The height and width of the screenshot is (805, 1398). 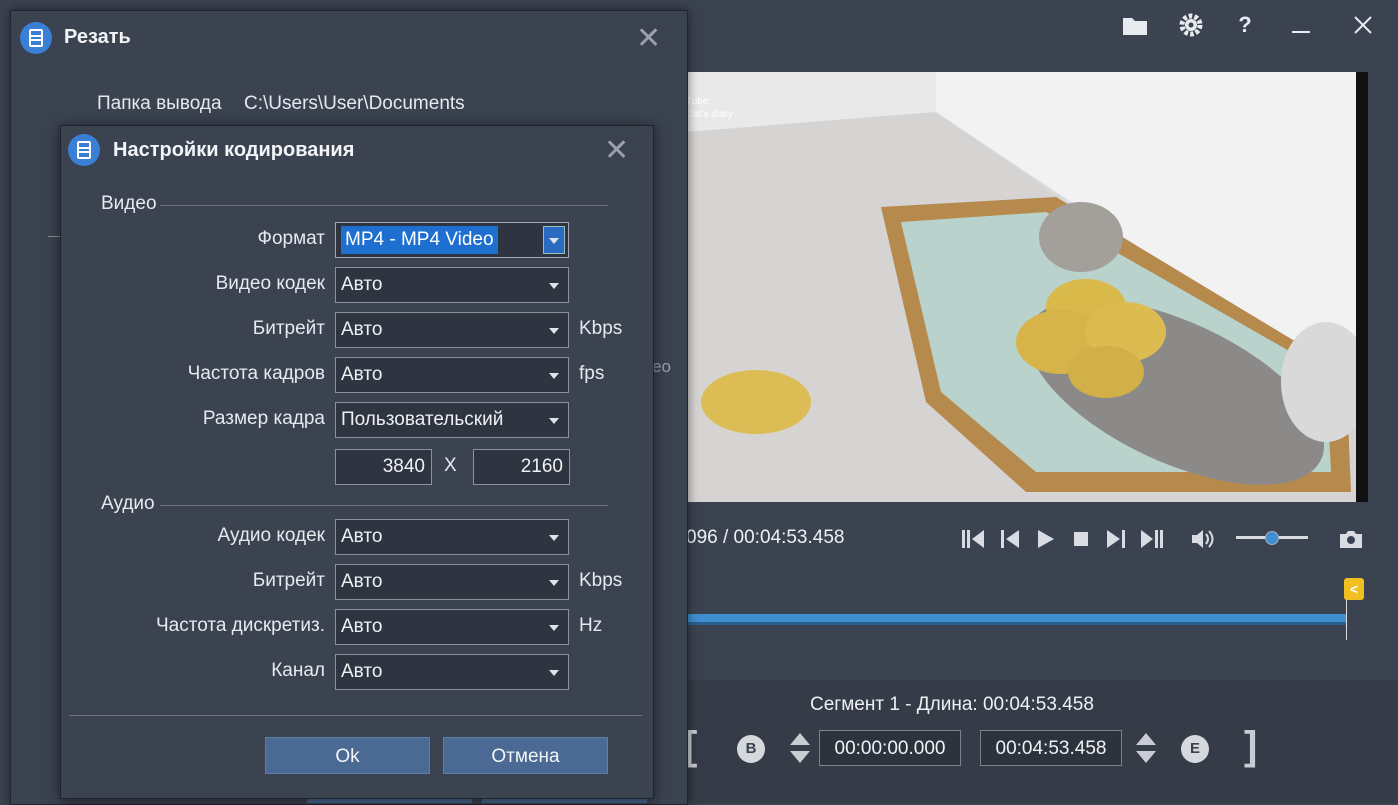 I want to click on audio-bitrate-select: Авто, so click(x=452, y=582).